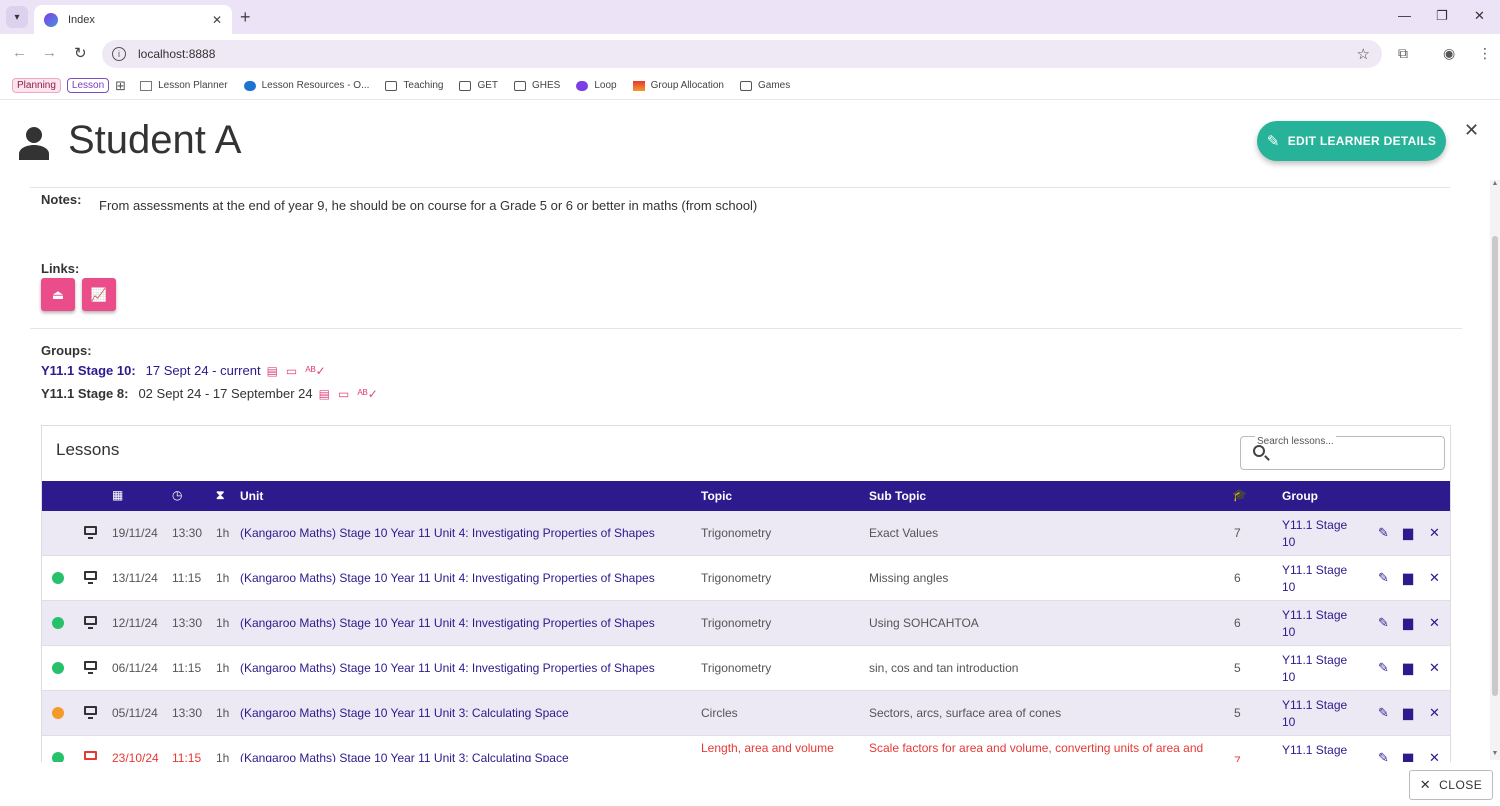 The width and height of the screenshot is (1500, 806). Describe the element at coordinates (217, 20) in the screenshot. I see `tab-close-icon: ✕` at that location.